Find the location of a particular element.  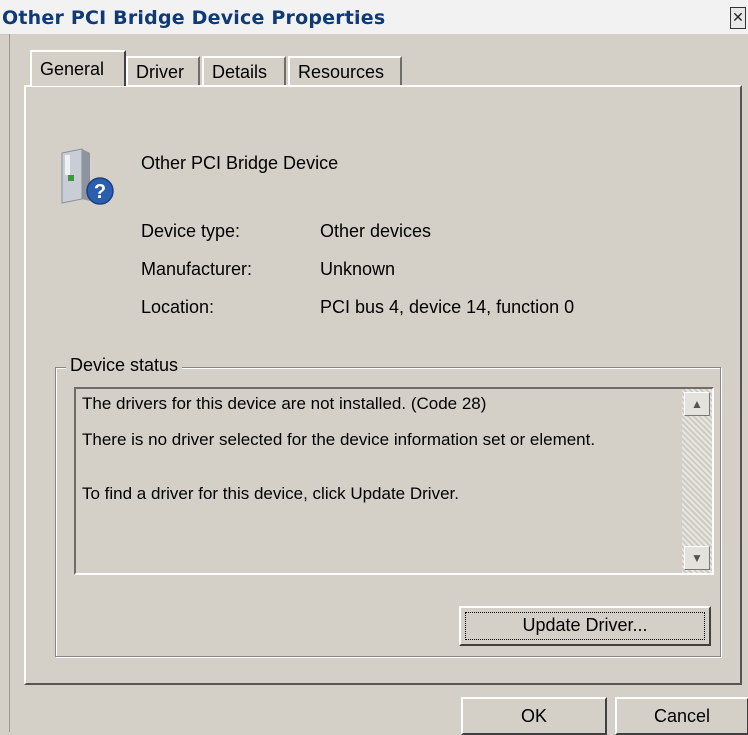

tab-details: Details is located at coordinates (244, 70).